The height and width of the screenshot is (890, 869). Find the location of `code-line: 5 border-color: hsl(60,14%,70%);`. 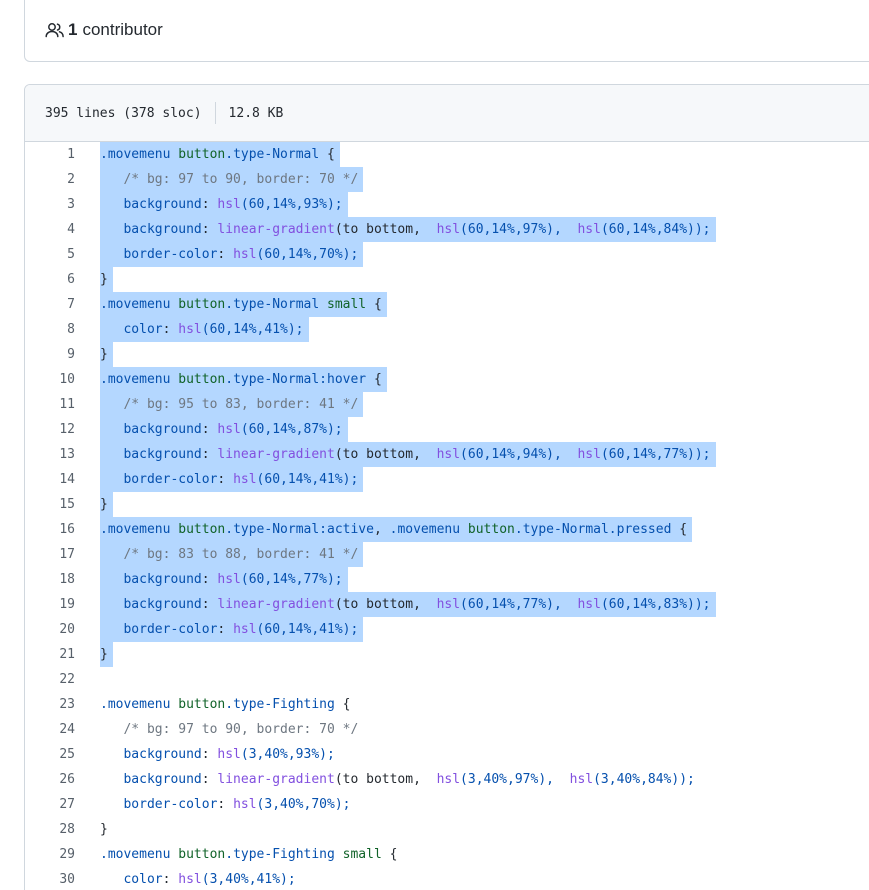

code-line: 5 border-color: hsl(60,14%,70%); is located at coordinates (447, 254).